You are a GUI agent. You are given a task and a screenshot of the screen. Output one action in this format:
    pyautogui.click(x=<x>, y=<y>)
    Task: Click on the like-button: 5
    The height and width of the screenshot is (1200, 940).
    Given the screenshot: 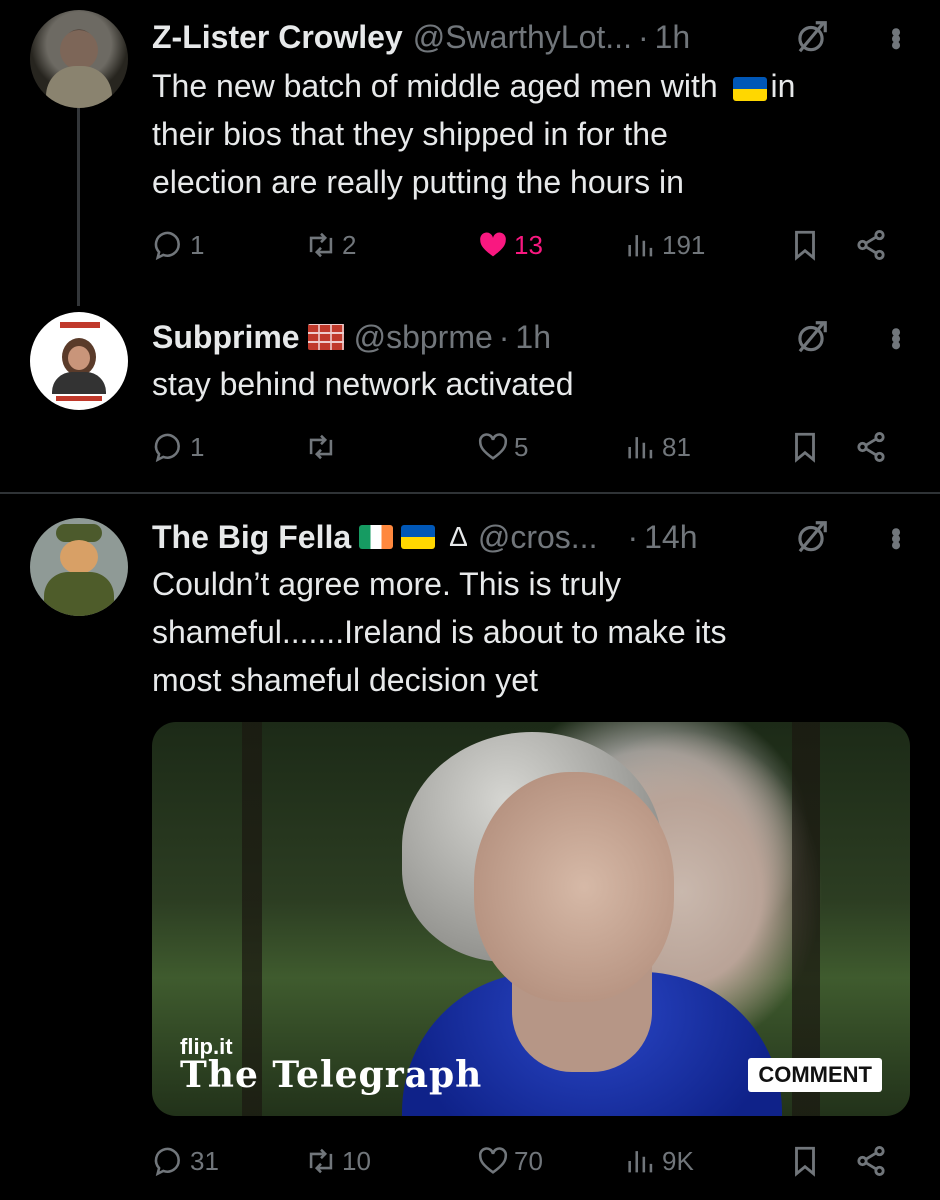 What is the action you would take?
    pyautogui.click(x=502, y=447)
    